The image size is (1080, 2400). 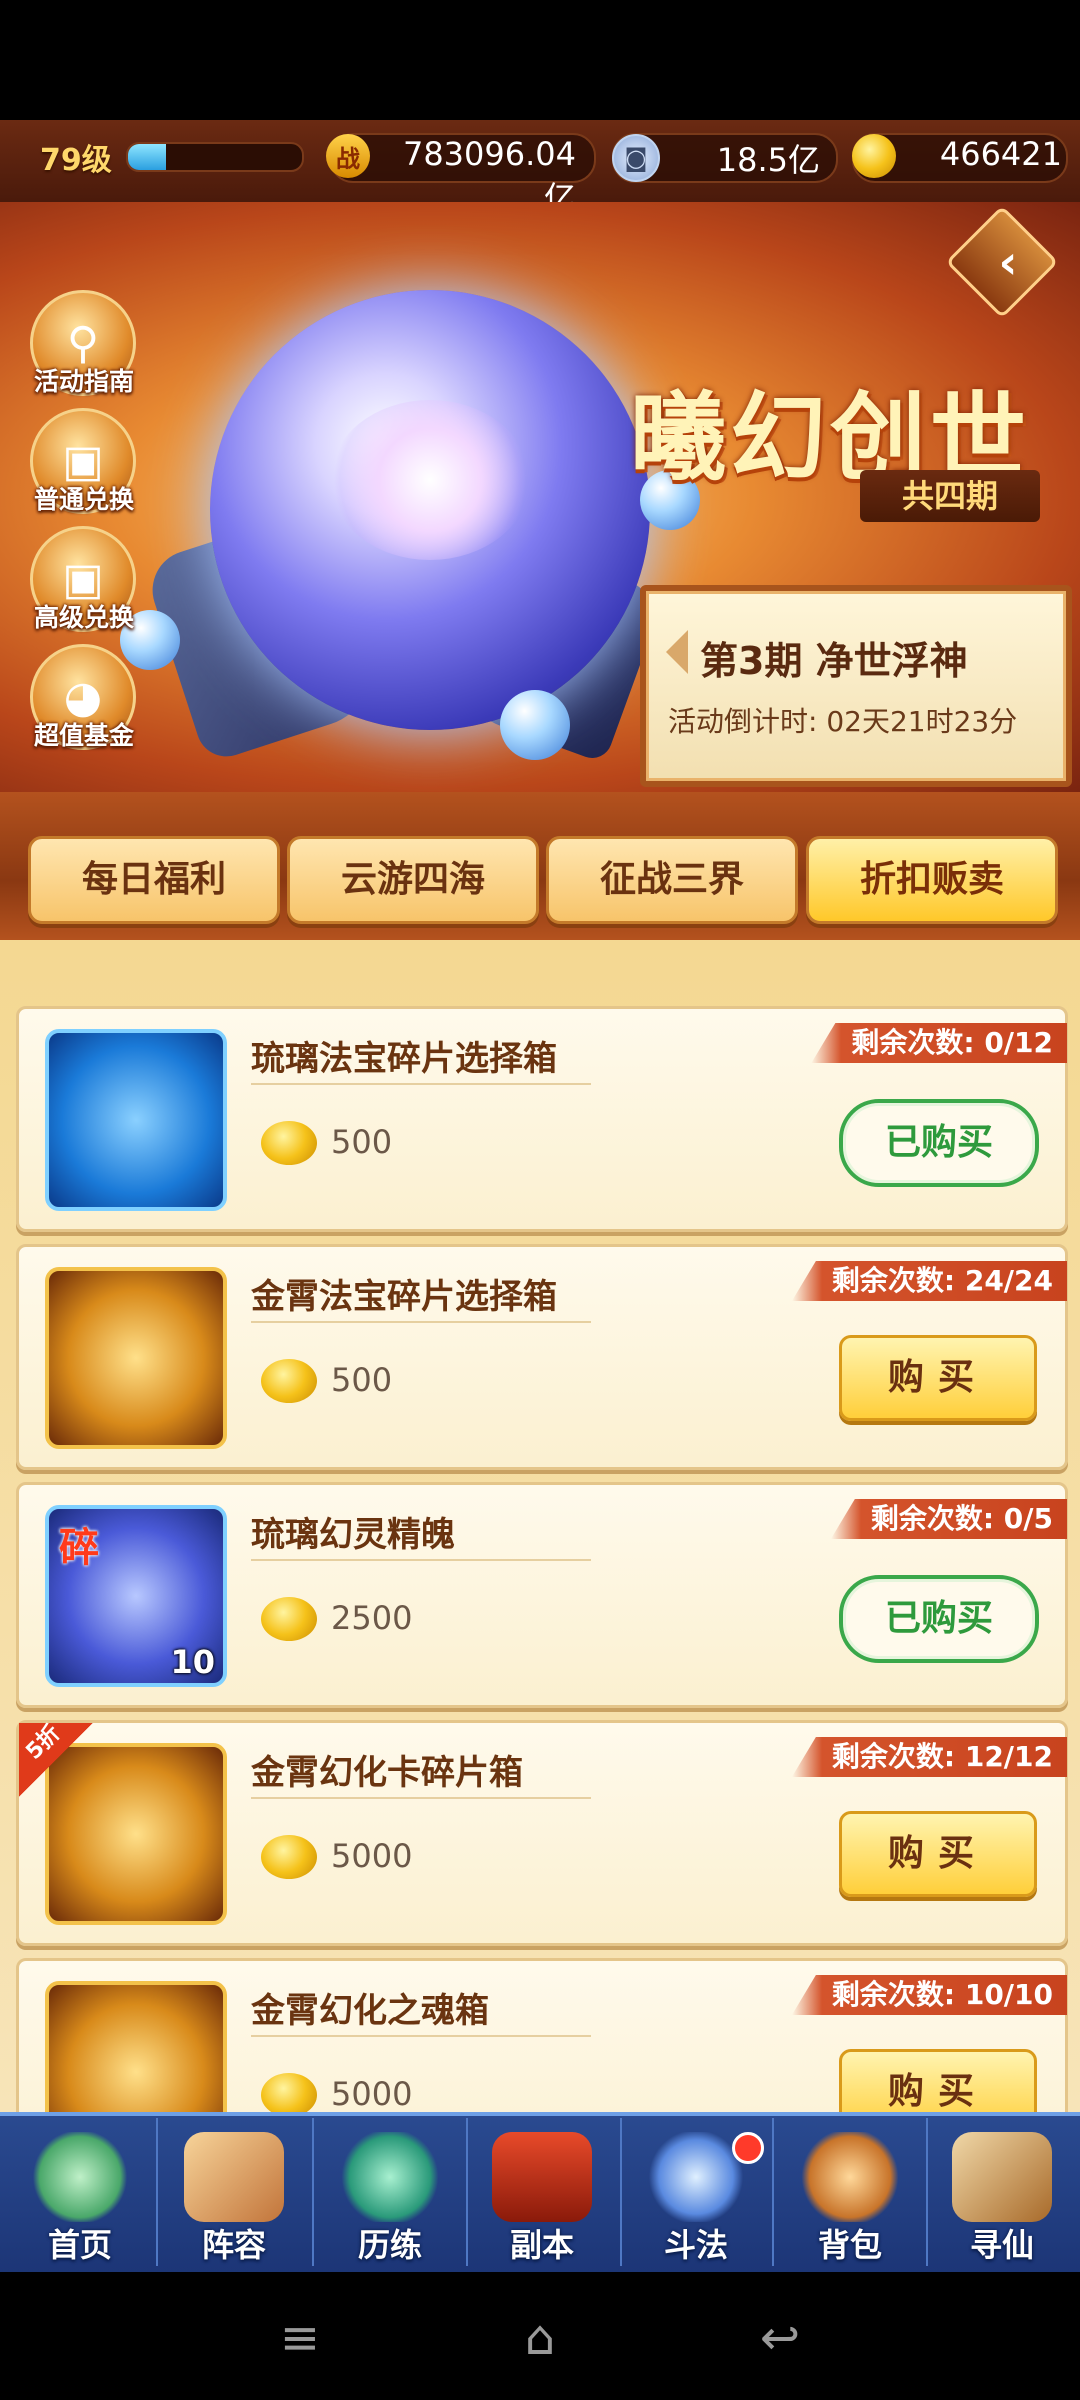 What do you see at coordinates (677, 652) in the screenshot?
I see `previous-period-arrow-icon` at bounding box center [677, 652].